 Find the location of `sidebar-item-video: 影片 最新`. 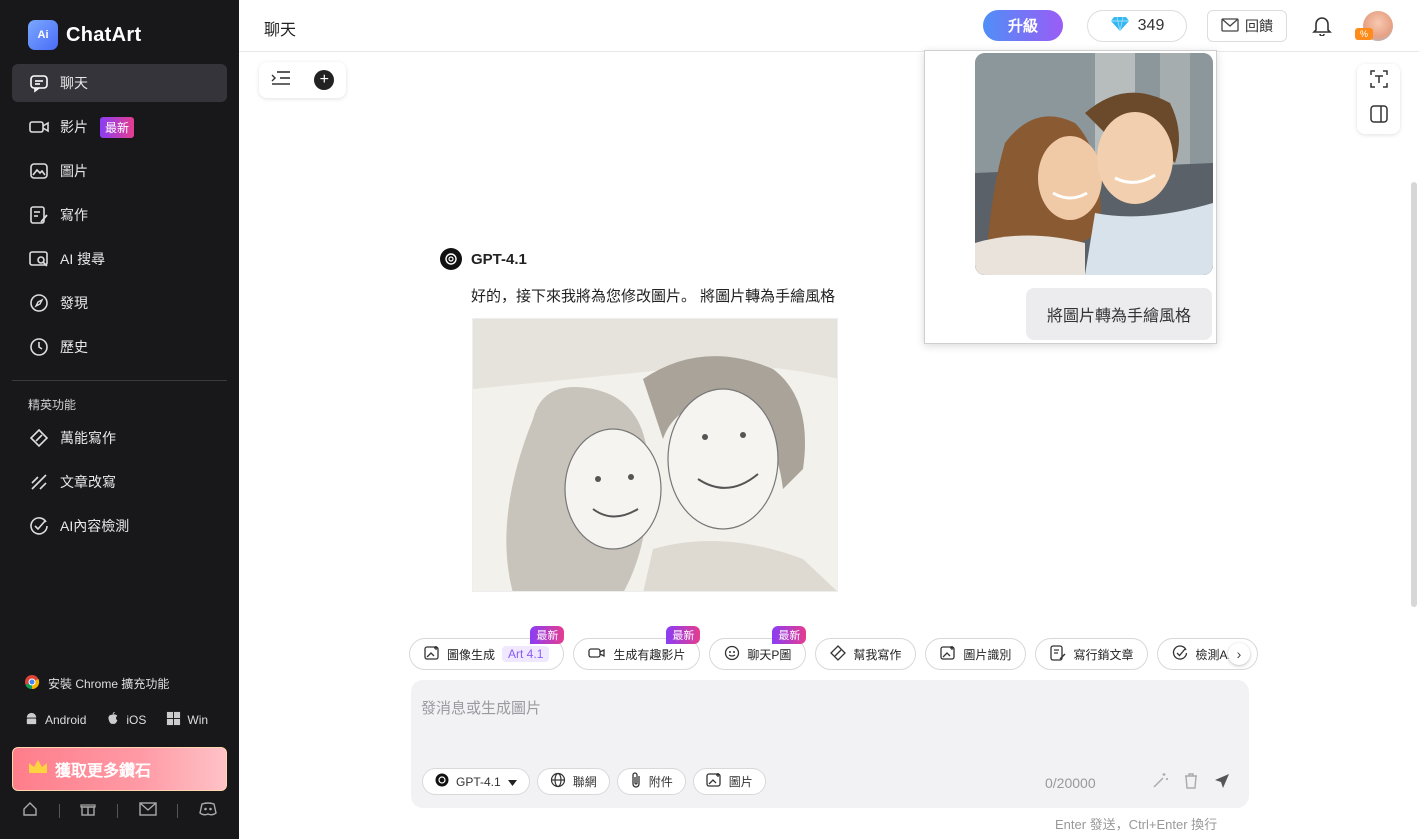

sidebar-item-video: 影片 最新 is located at coordinates (119, 127).